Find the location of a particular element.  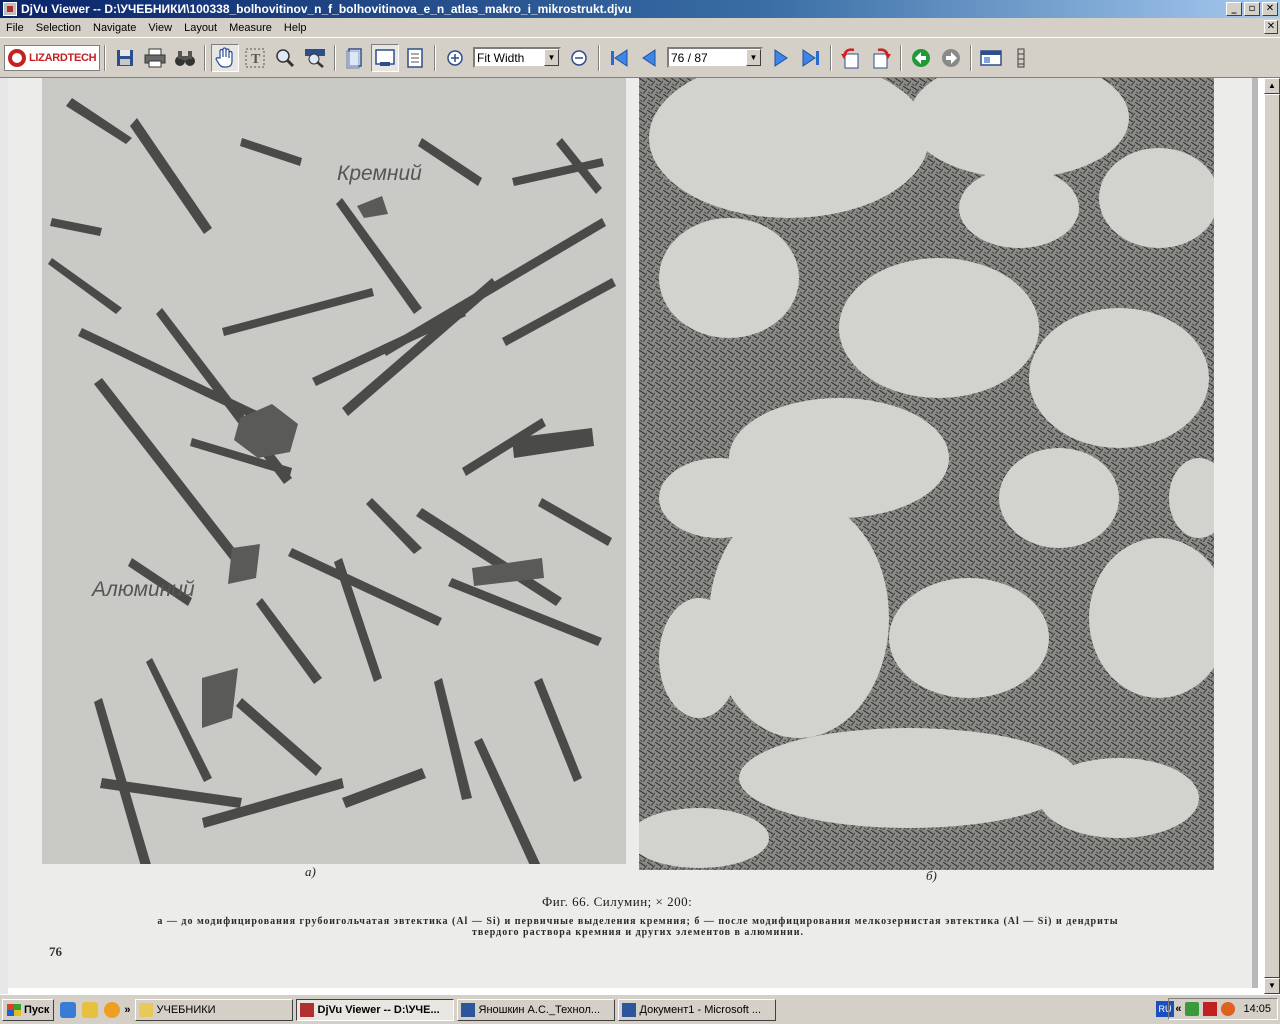

plus-circle-icon is located at coordinates (455, 57).